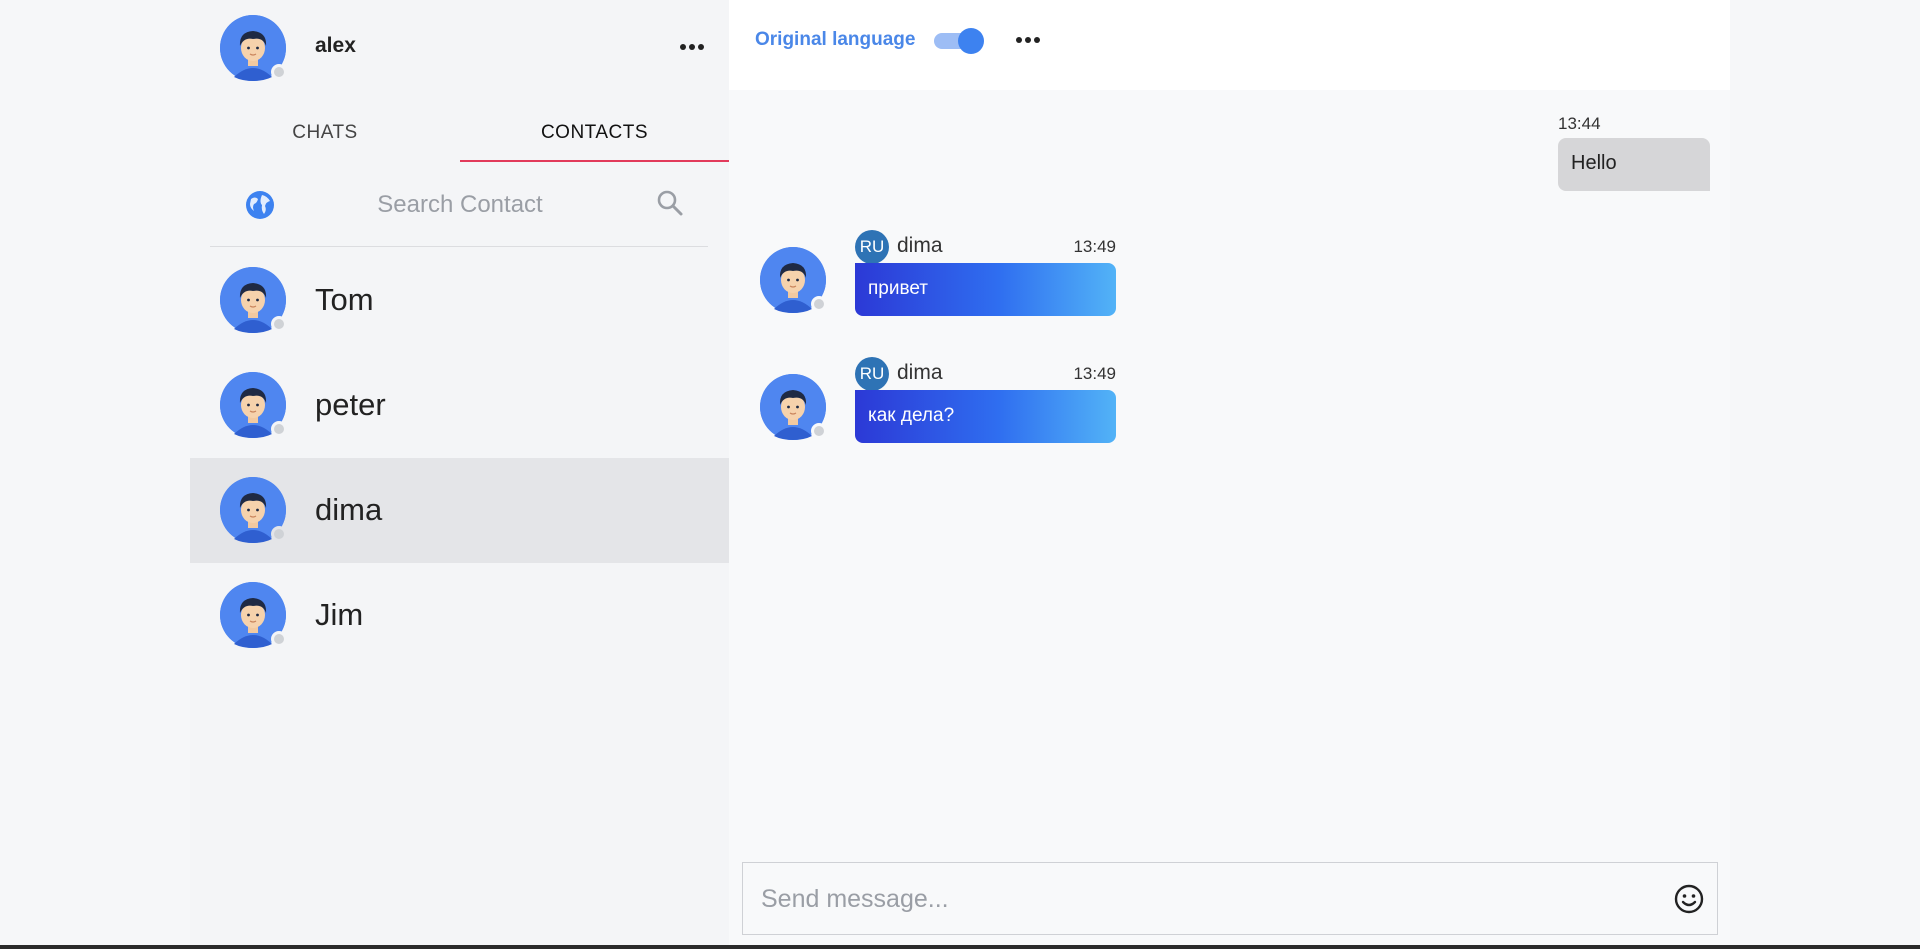  I want to click on contact-name: peter, so click(350, 404).